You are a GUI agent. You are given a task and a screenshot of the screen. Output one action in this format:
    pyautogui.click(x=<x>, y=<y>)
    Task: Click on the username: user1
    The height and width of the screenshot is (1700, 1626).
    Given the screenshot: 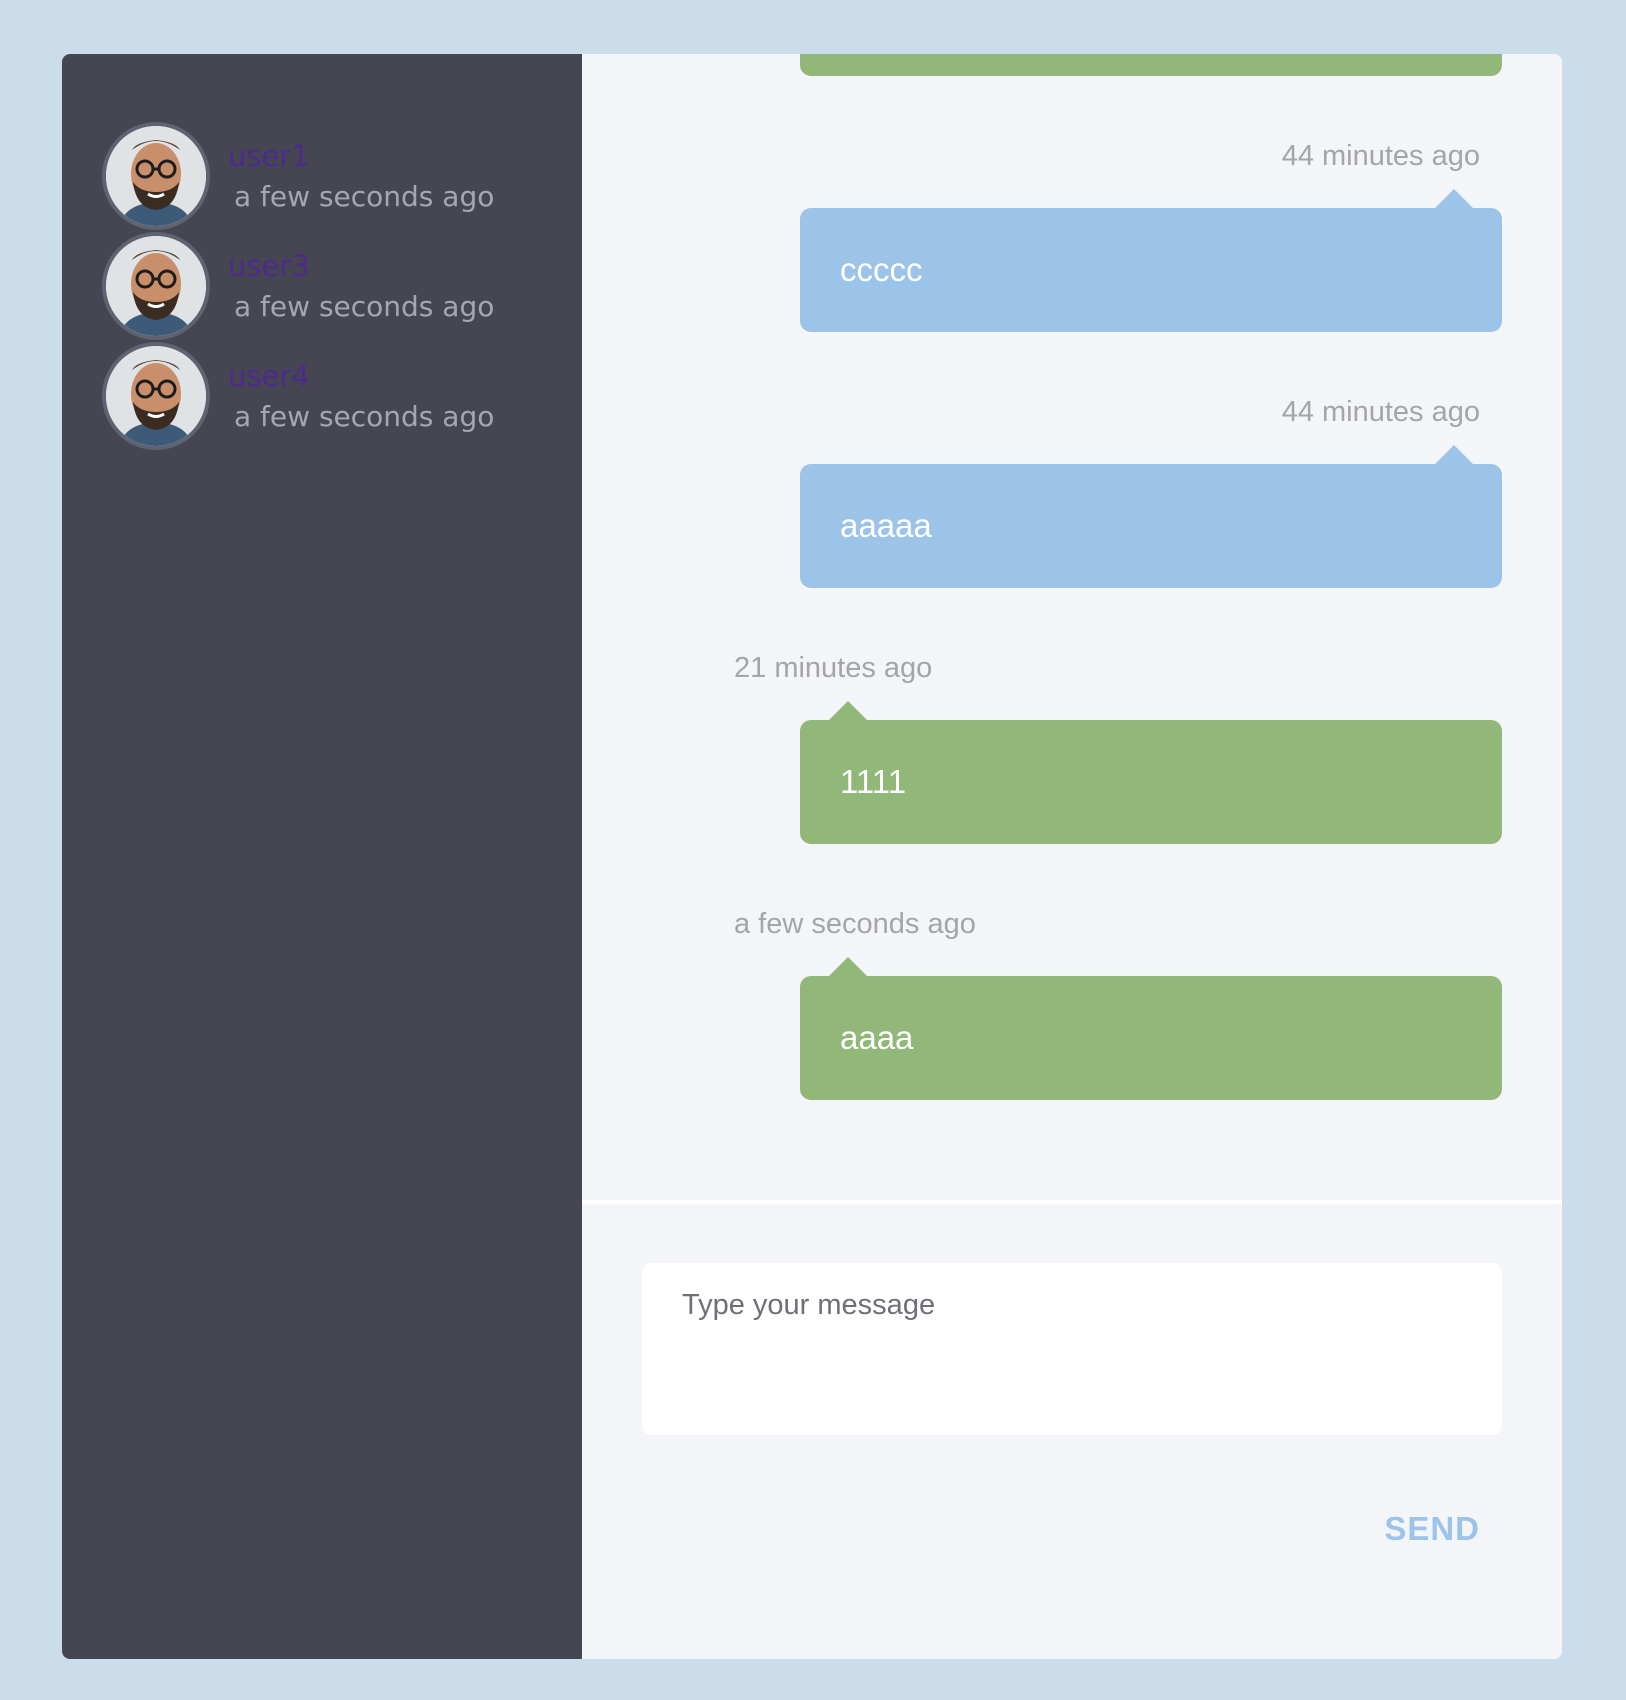 What is the action you would take?
    pyautogui.click(x=269, y=156)
    